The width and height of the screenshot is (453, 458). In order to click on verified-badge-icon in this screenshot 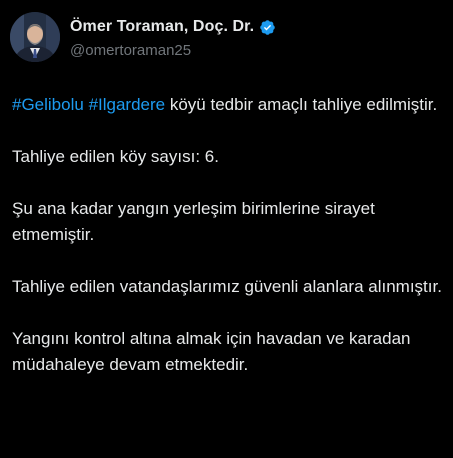, I will do `click(267, 27)`.